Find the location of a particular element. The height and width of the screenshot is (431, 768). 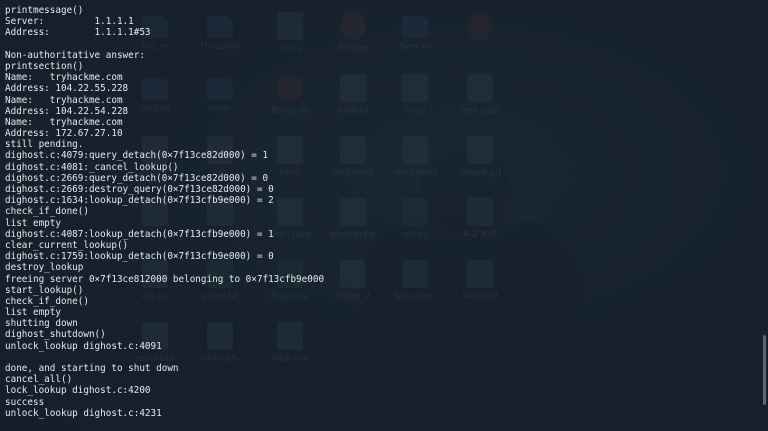

terminal-line: Address: 1.1.1.1#53 is located at coordinates (78, 33).